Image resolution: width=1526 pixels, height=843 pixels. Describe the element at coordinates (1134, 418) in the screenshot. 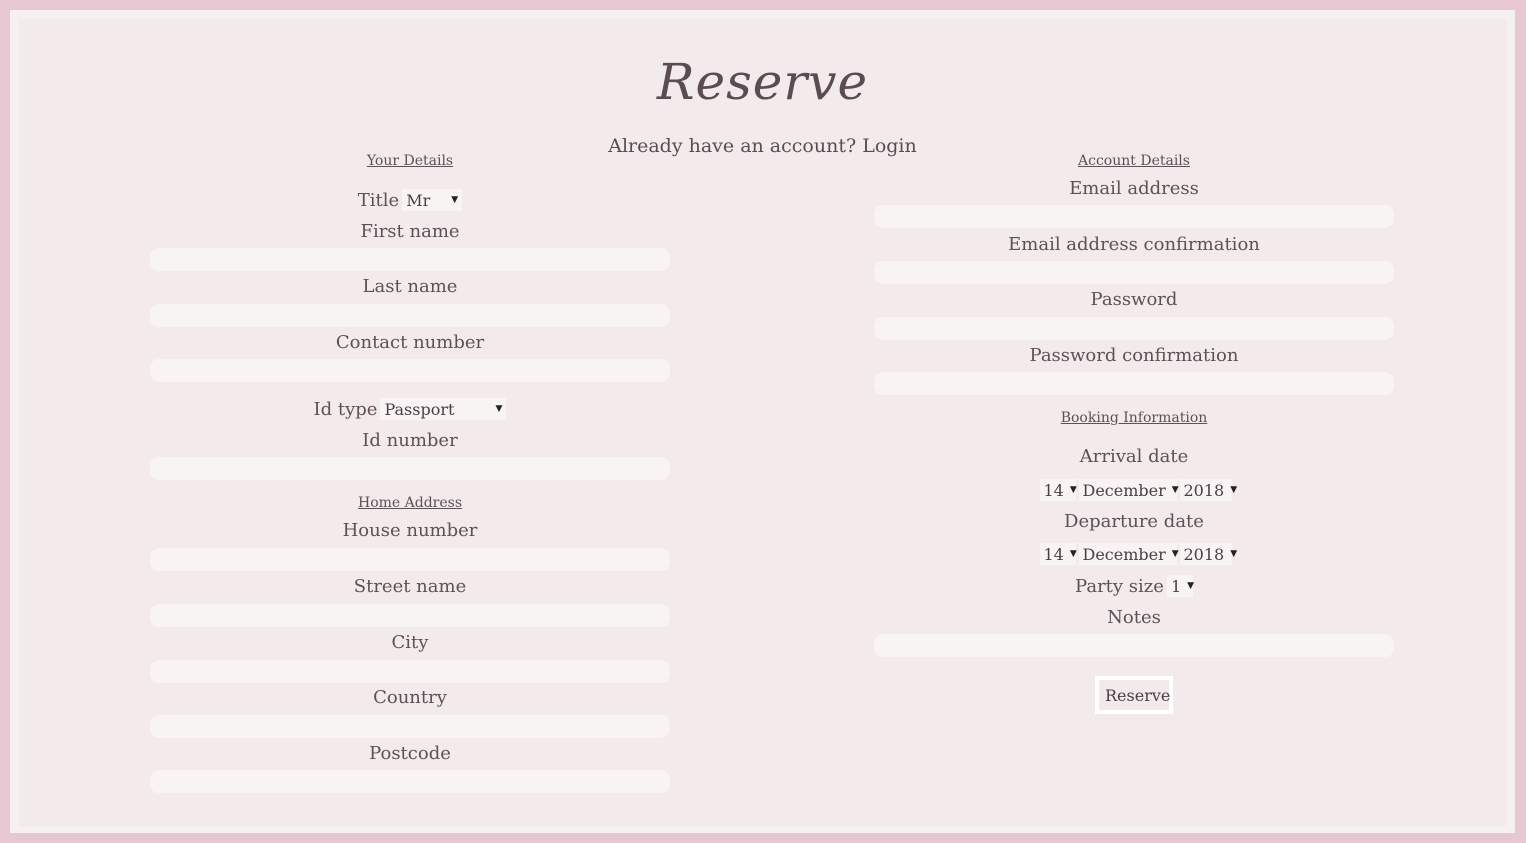

I see `booking-info-heading: Booking Information` at that location.